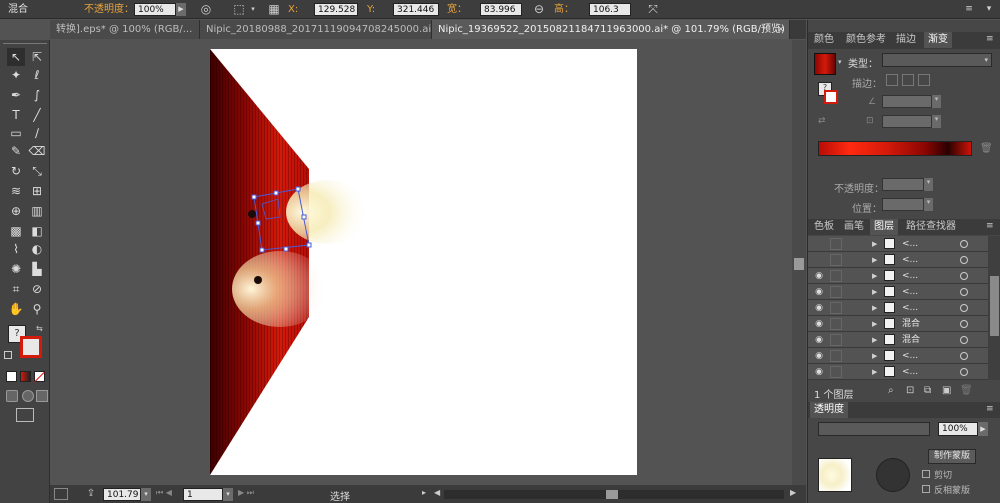 Image resolution: width=1000 pixels, height=503 pixels. I want to click on shape-builder-tool-icon: ⊕, so click(16, 211).